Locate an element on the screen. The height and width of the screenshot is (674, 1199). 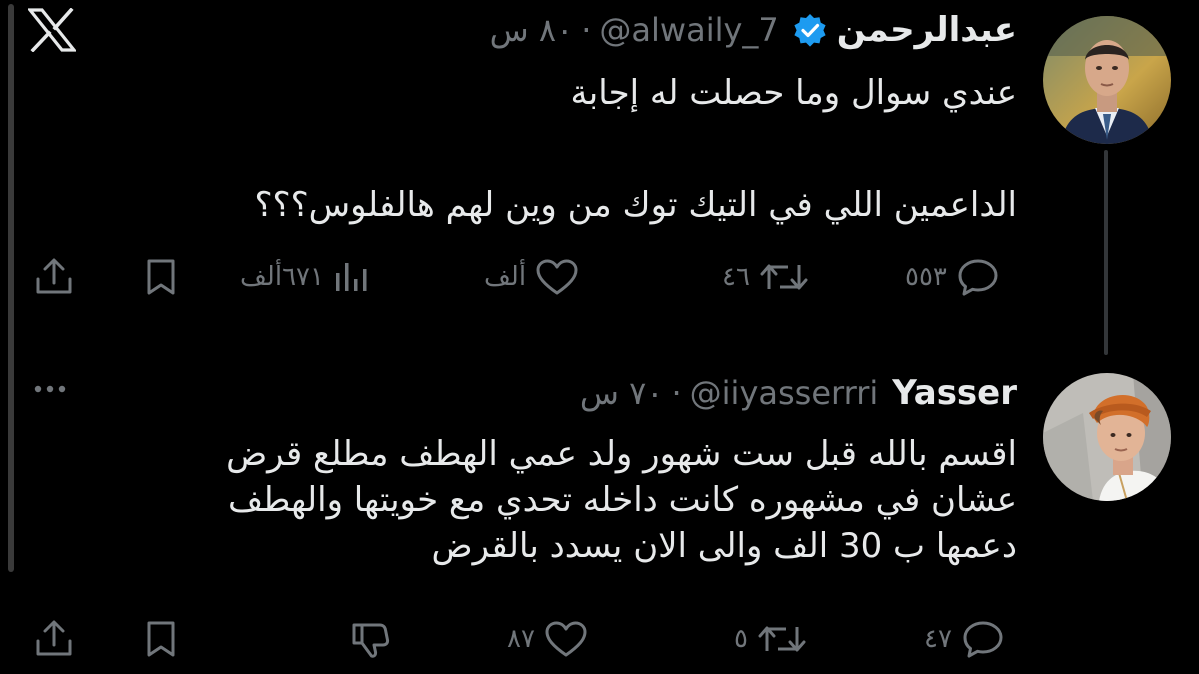
reply-button: ٤٧ is located at coordinates (965, 639).